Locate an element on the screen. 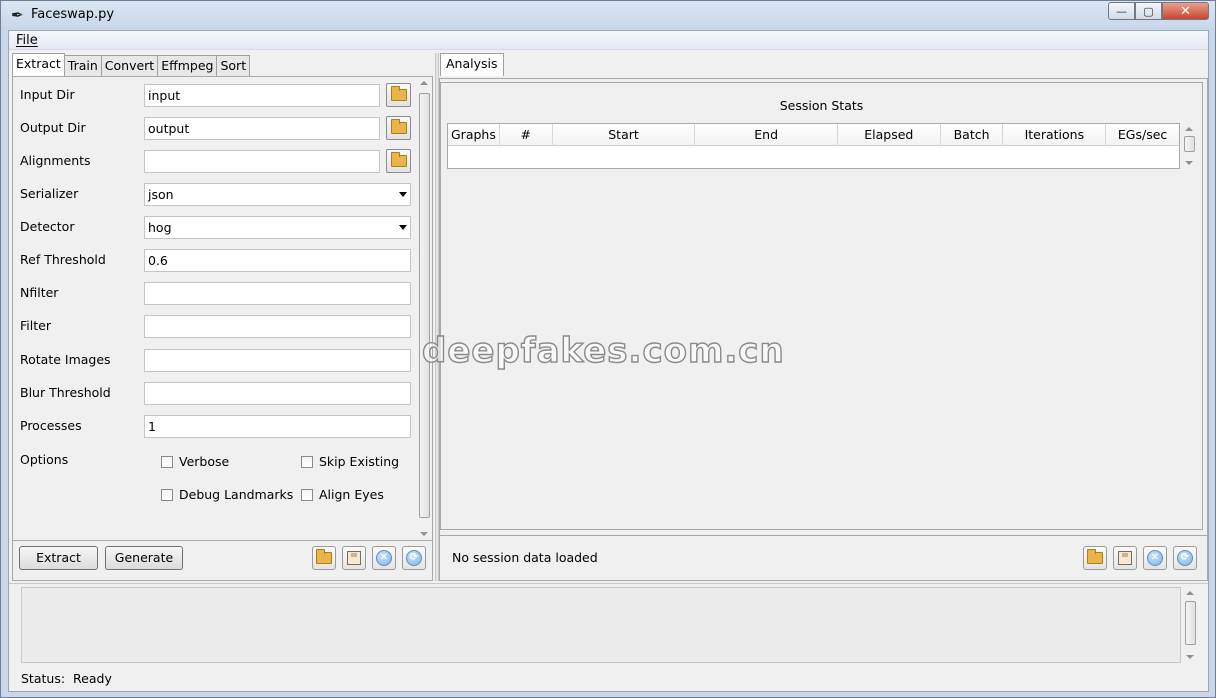 The width and height of the screenshot is (1216, 698). tab-analysis: Analysis is located at coordinates (472, 64).